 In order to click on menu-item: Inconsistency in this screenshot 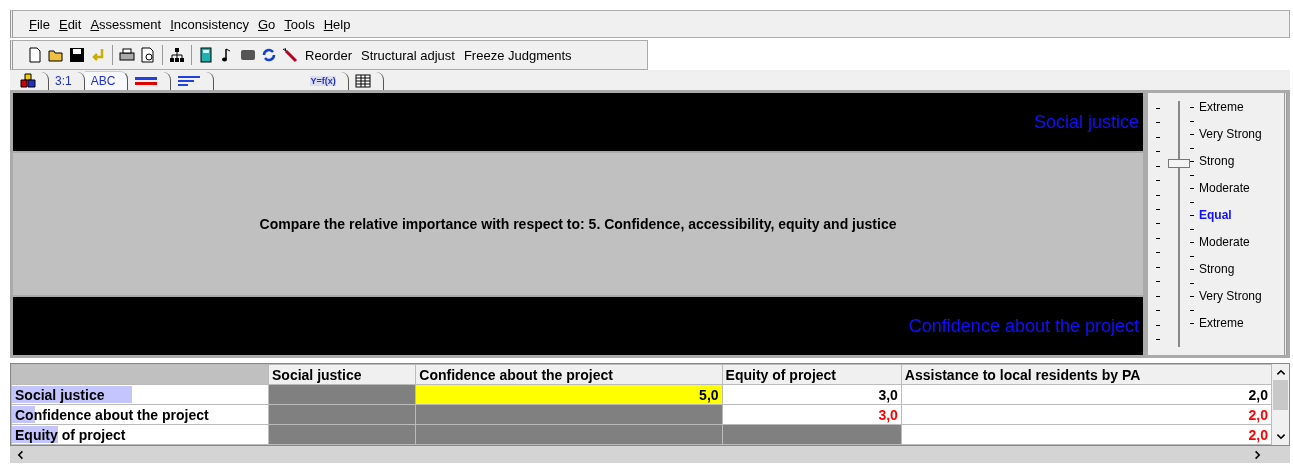, I will do `click(209, 24)`.